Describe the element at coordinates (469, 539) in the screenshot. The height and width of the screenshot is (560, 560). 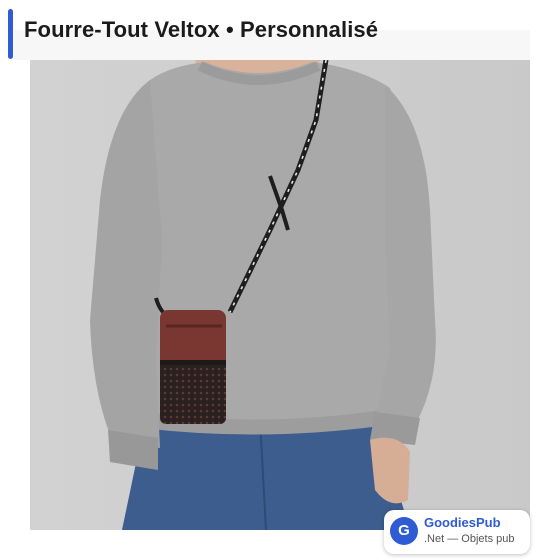
I see `brand-subtitle: .Net — Objets pub` at that location.